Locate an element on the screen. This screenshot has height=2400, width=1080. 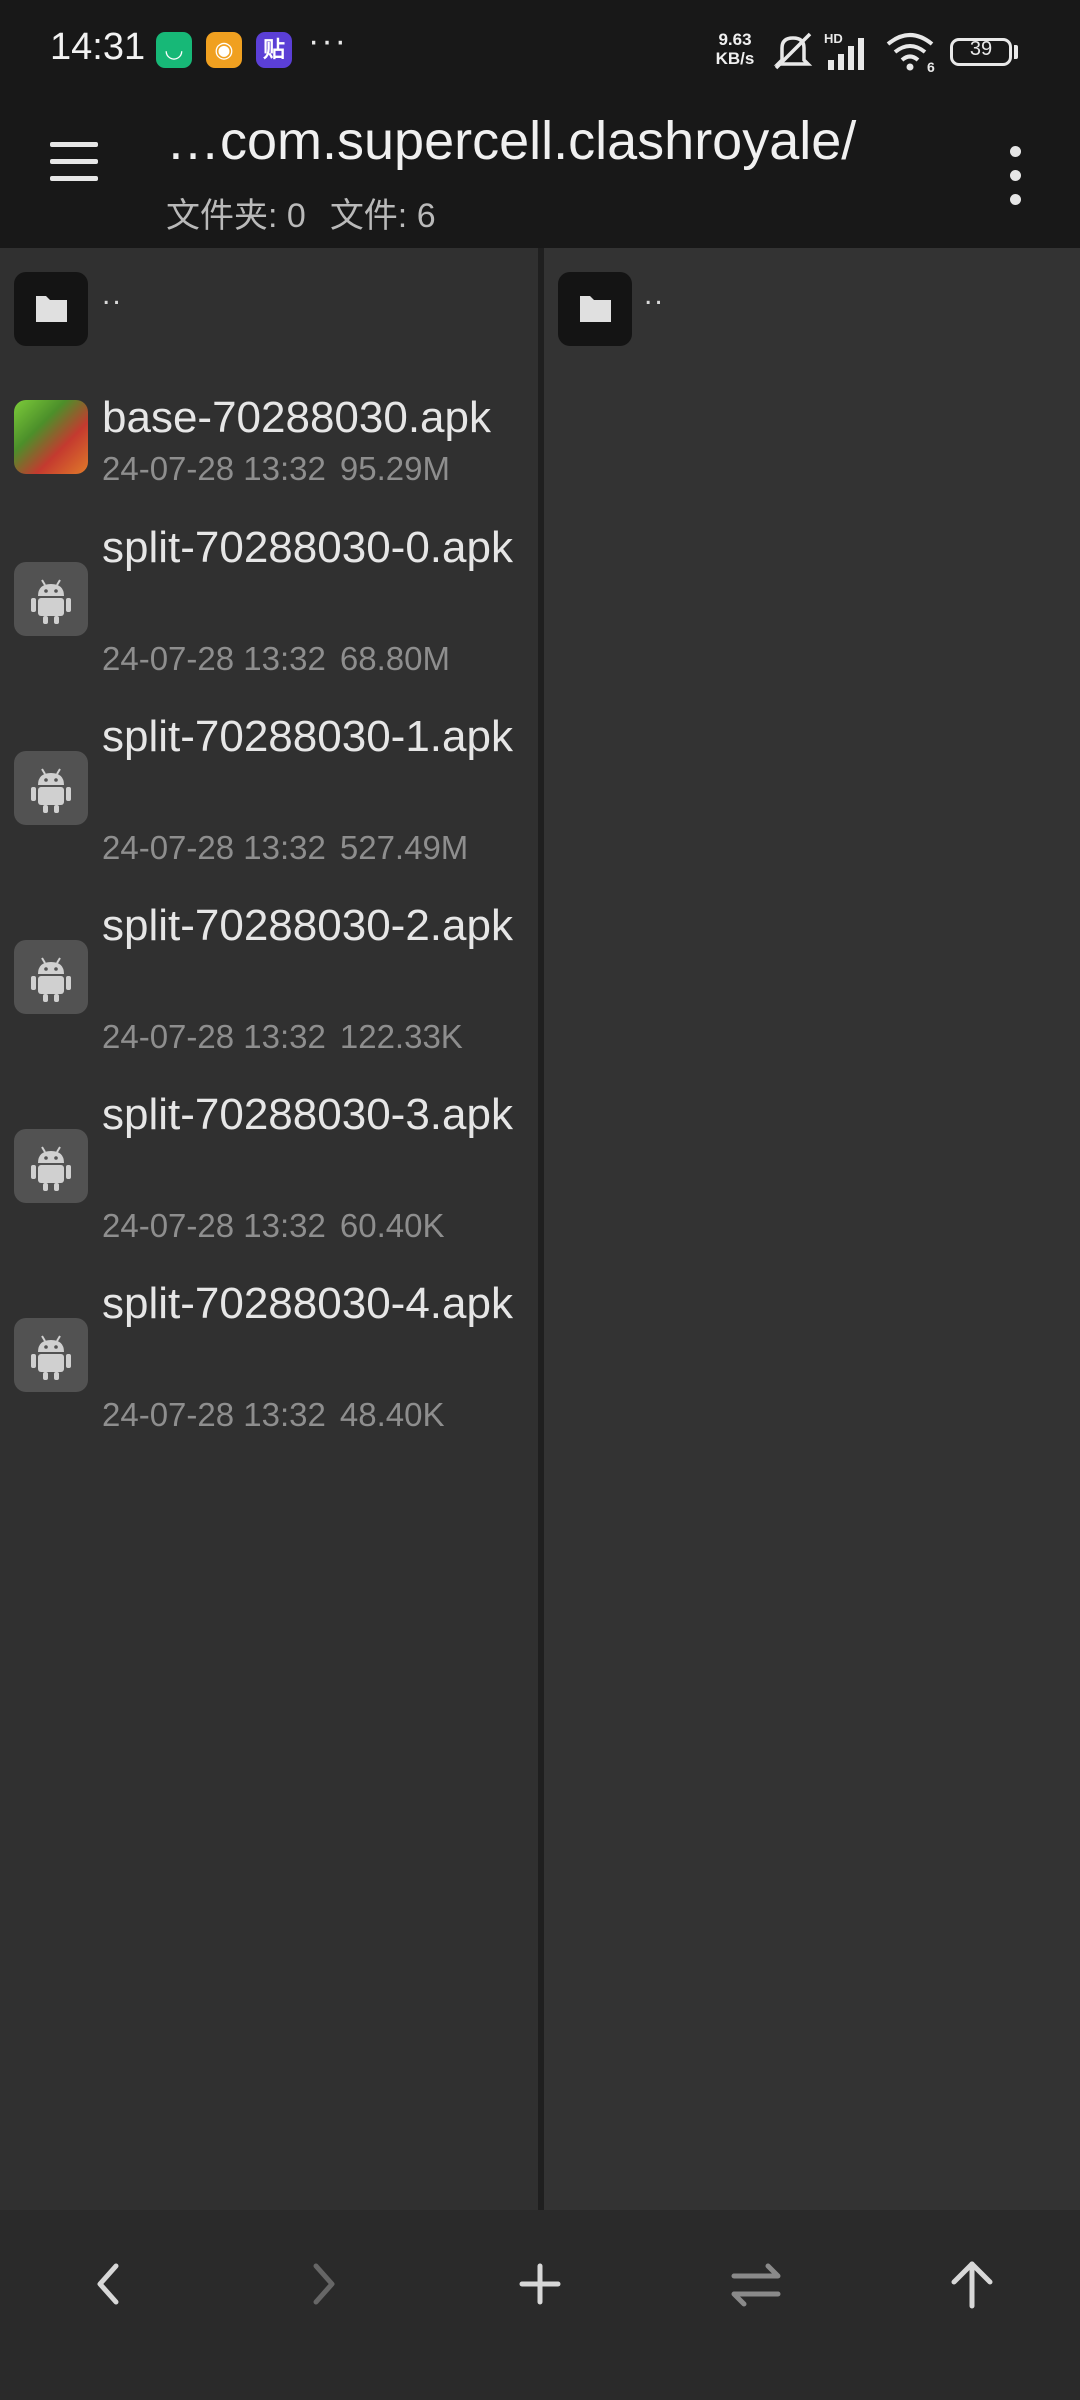
forward-icon is located at coordinates (324, 2284).